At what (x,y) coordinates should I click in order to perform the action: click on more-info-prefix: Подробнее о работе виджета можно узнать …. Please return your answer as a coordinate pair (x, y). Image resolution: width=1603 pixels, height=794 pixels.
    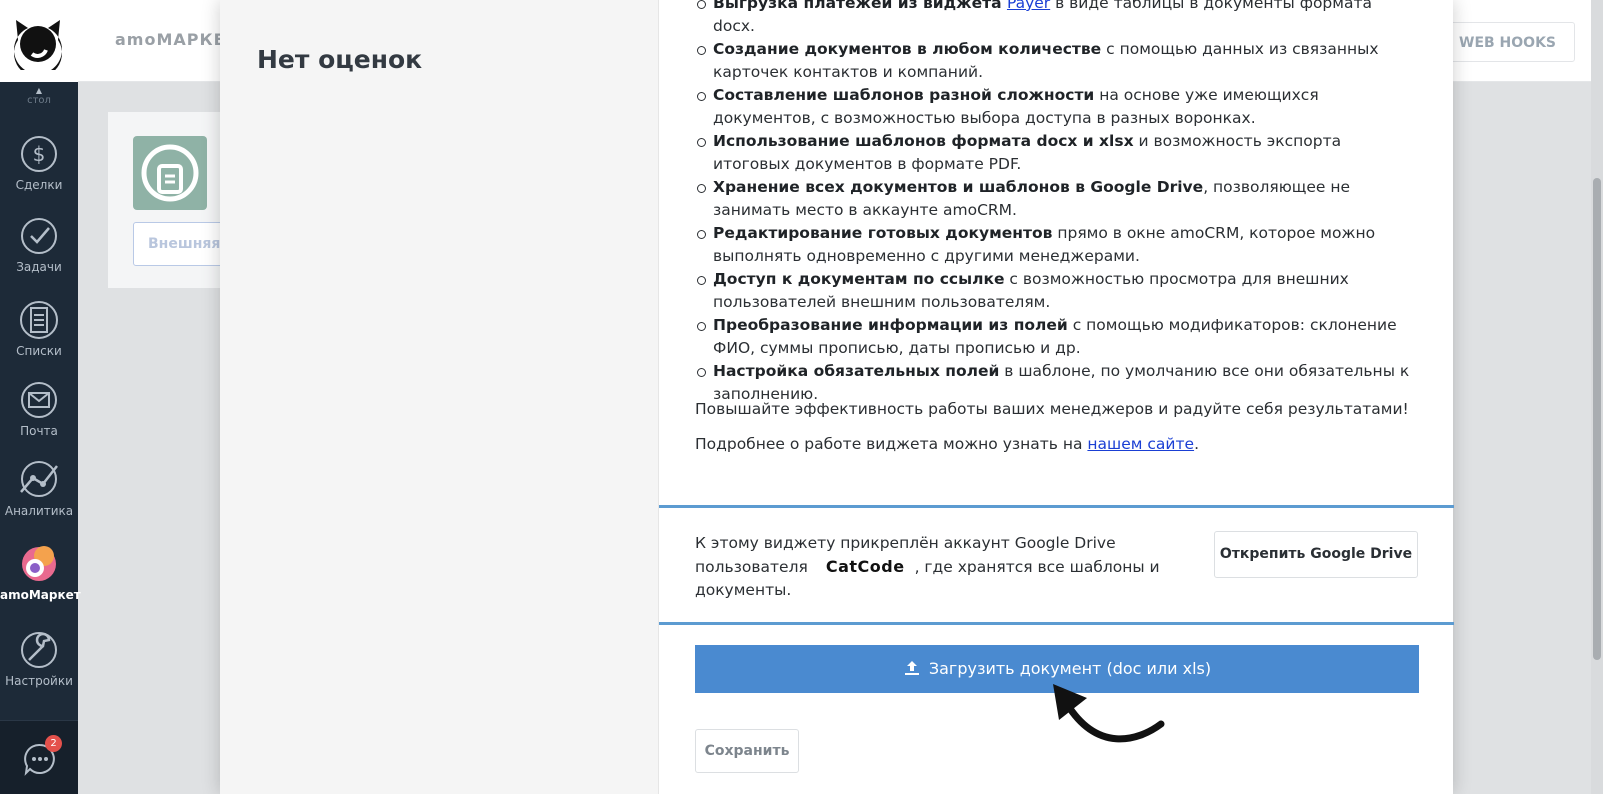
    Looking at the image, I should click on (891, 444).